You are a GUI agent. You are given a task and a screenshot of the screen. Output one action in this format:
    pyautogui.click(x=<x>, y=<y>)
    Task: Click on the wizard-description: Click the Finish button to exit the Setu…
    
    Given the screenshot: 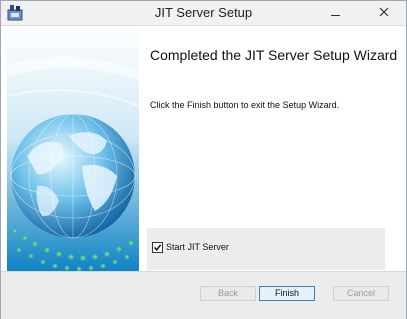 What is the action you would take?
    pyautogui.click(x=245, y=105)
    